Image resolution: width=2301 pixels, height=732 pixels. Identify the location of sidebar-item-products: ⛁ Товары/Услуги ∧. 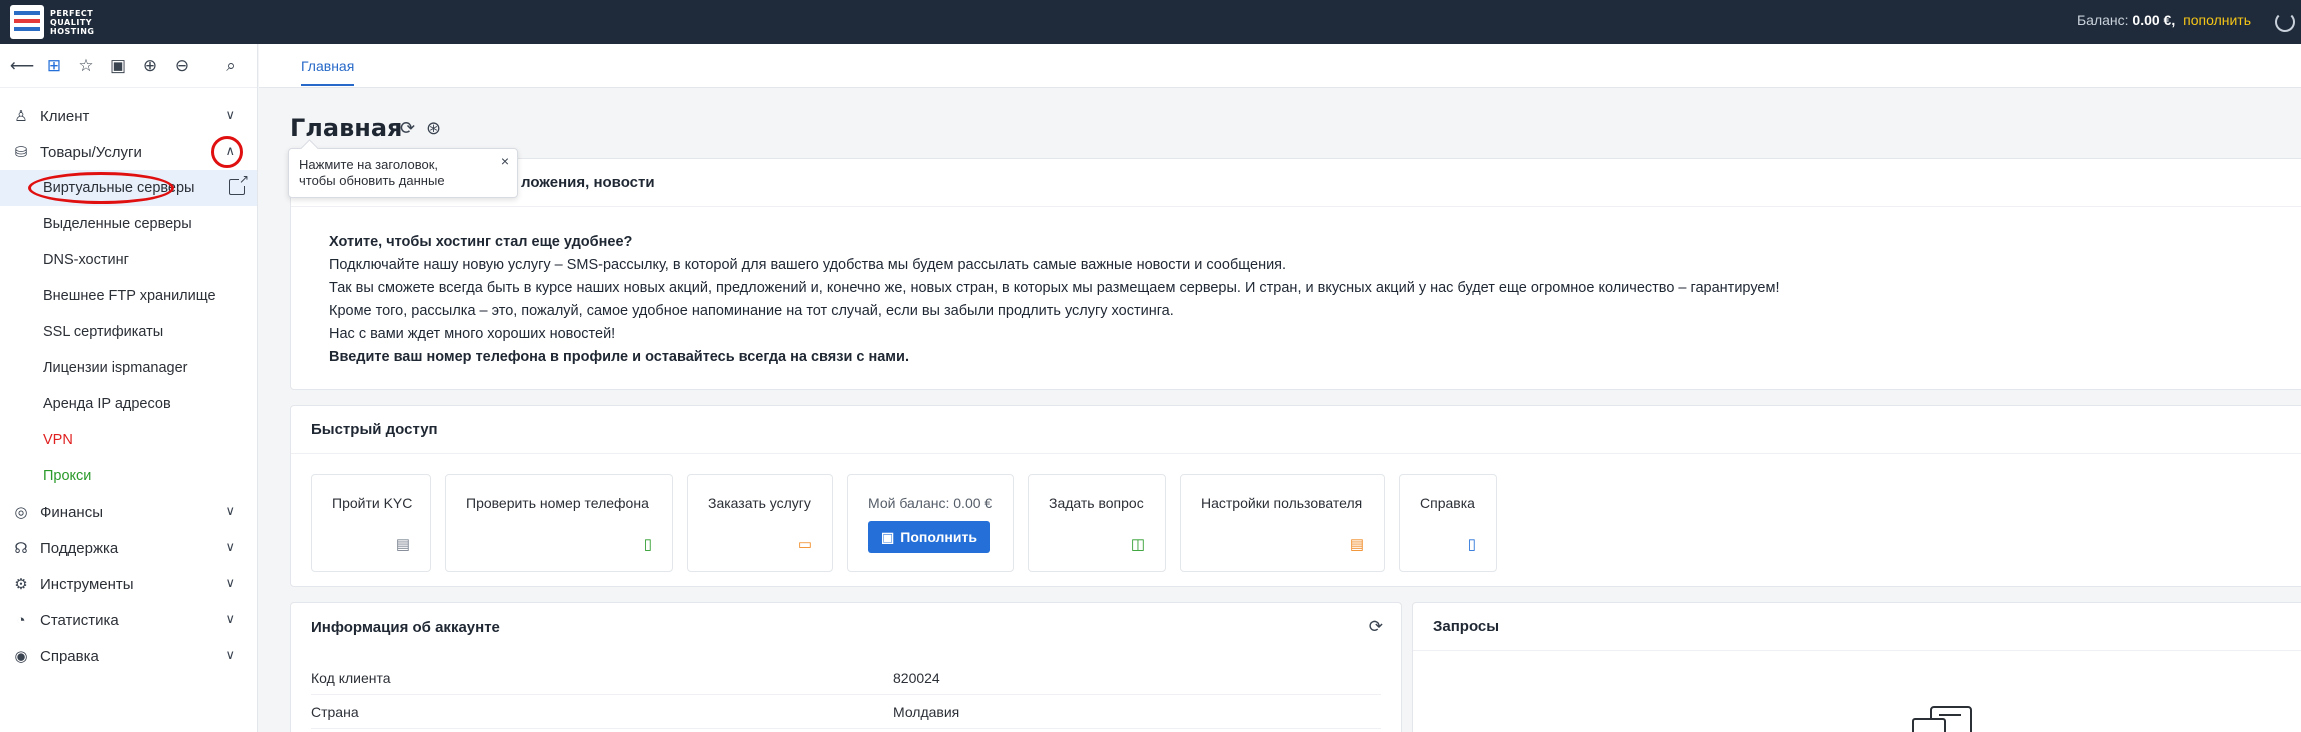
(128, 152).